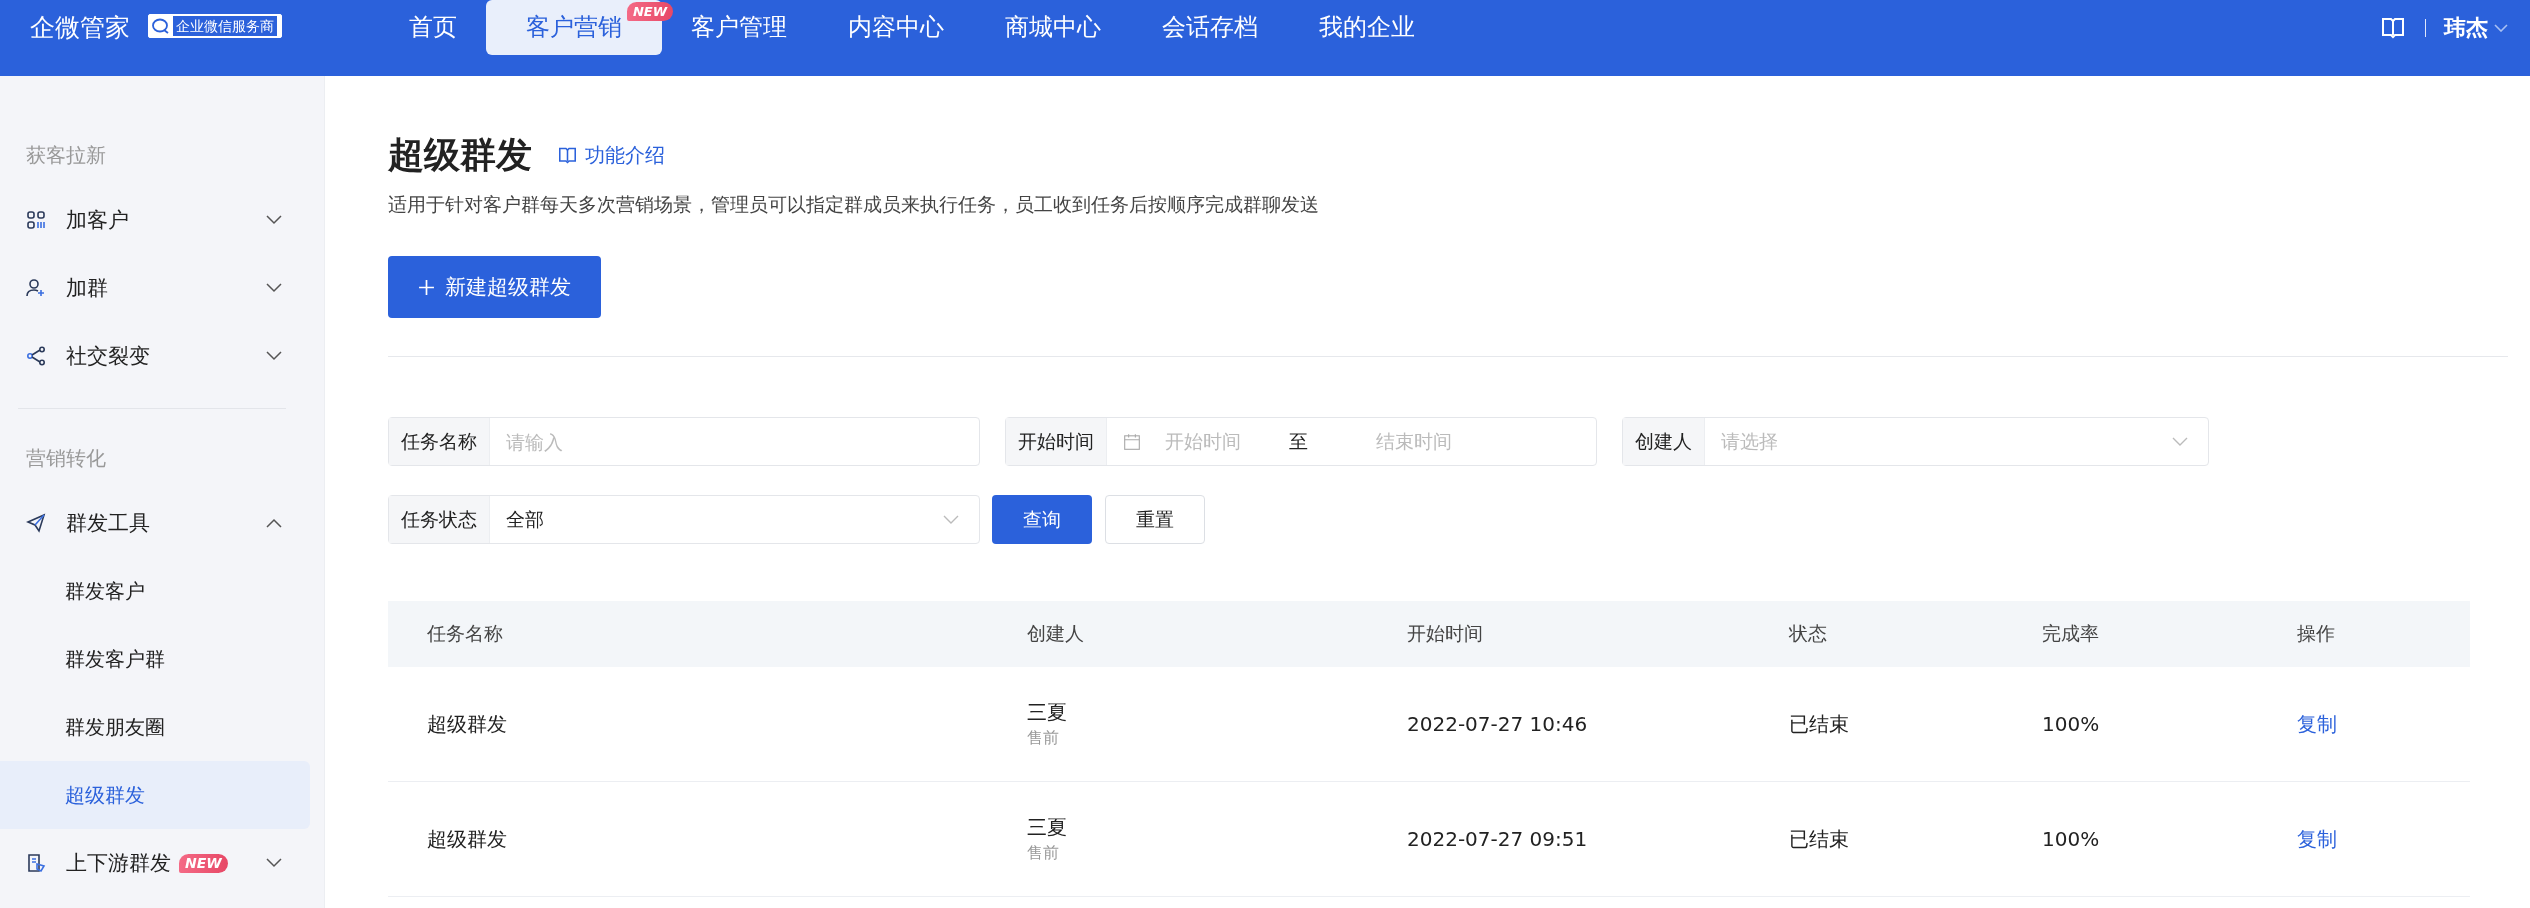 Image resolution: width=2530 pixels, height=908 pixels. What do you see at coordinates (66, 155) in the screenshot?
I see `section-title: 获客拉新` at bounding box center [66, 155].